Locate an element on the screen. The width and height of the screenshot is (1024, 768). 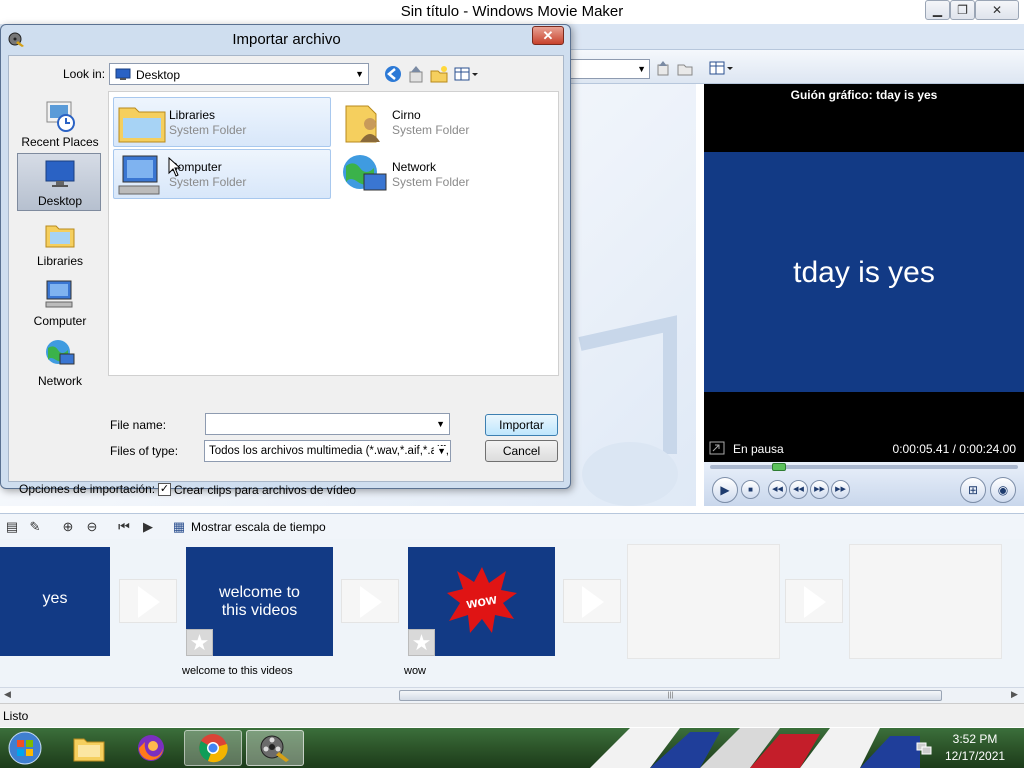
clip-title: welcome to this videos is located at coordinates (259, 601).